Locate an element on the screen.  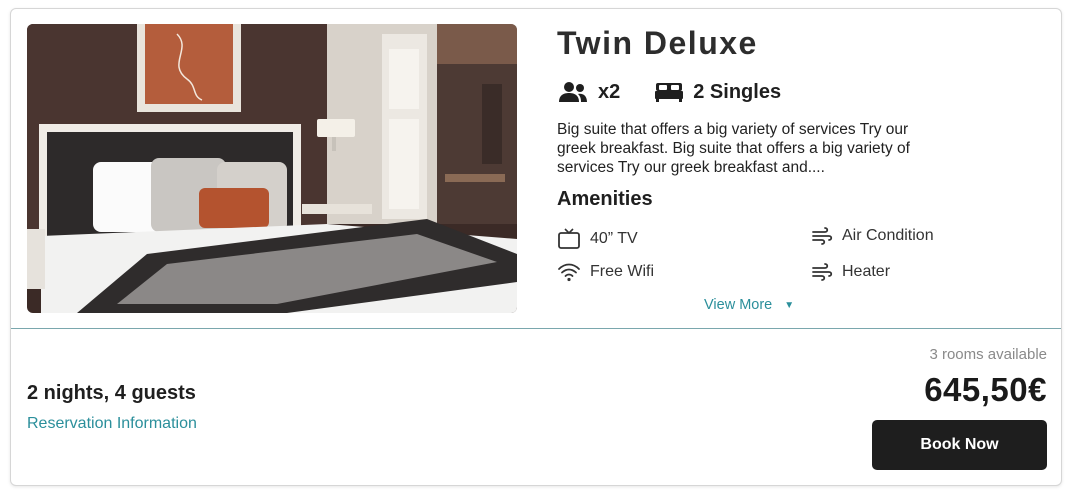
card-divider is located at coordinates (536, 328).